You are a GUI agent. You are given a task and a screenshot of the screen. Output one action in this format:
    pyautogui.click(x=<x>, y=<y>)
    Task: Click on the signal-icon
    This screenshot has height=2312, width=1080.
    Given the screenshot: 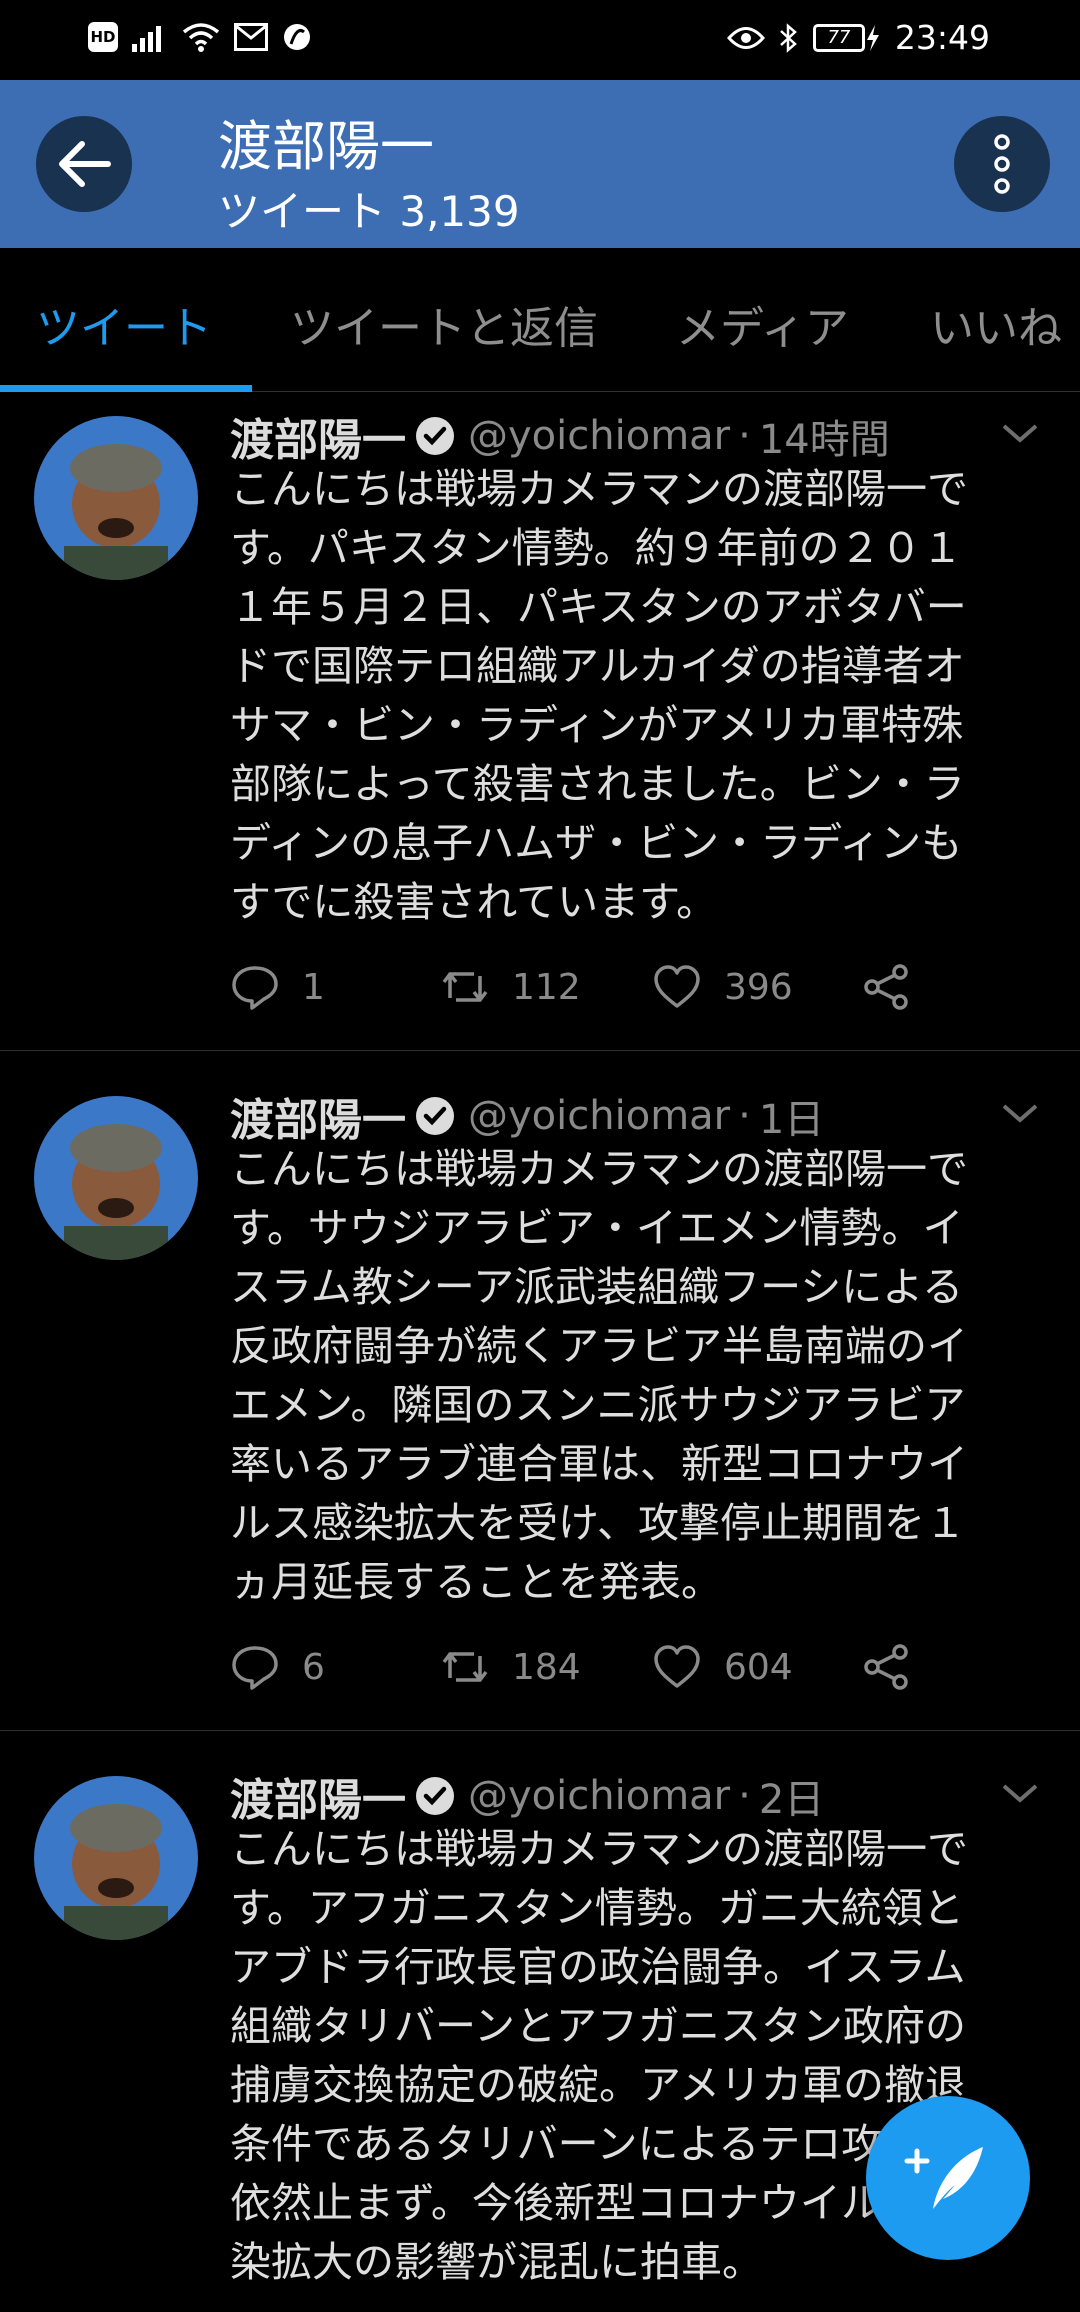 What is the action you would take?
    pyautogui.click(x=146, y=39)
    